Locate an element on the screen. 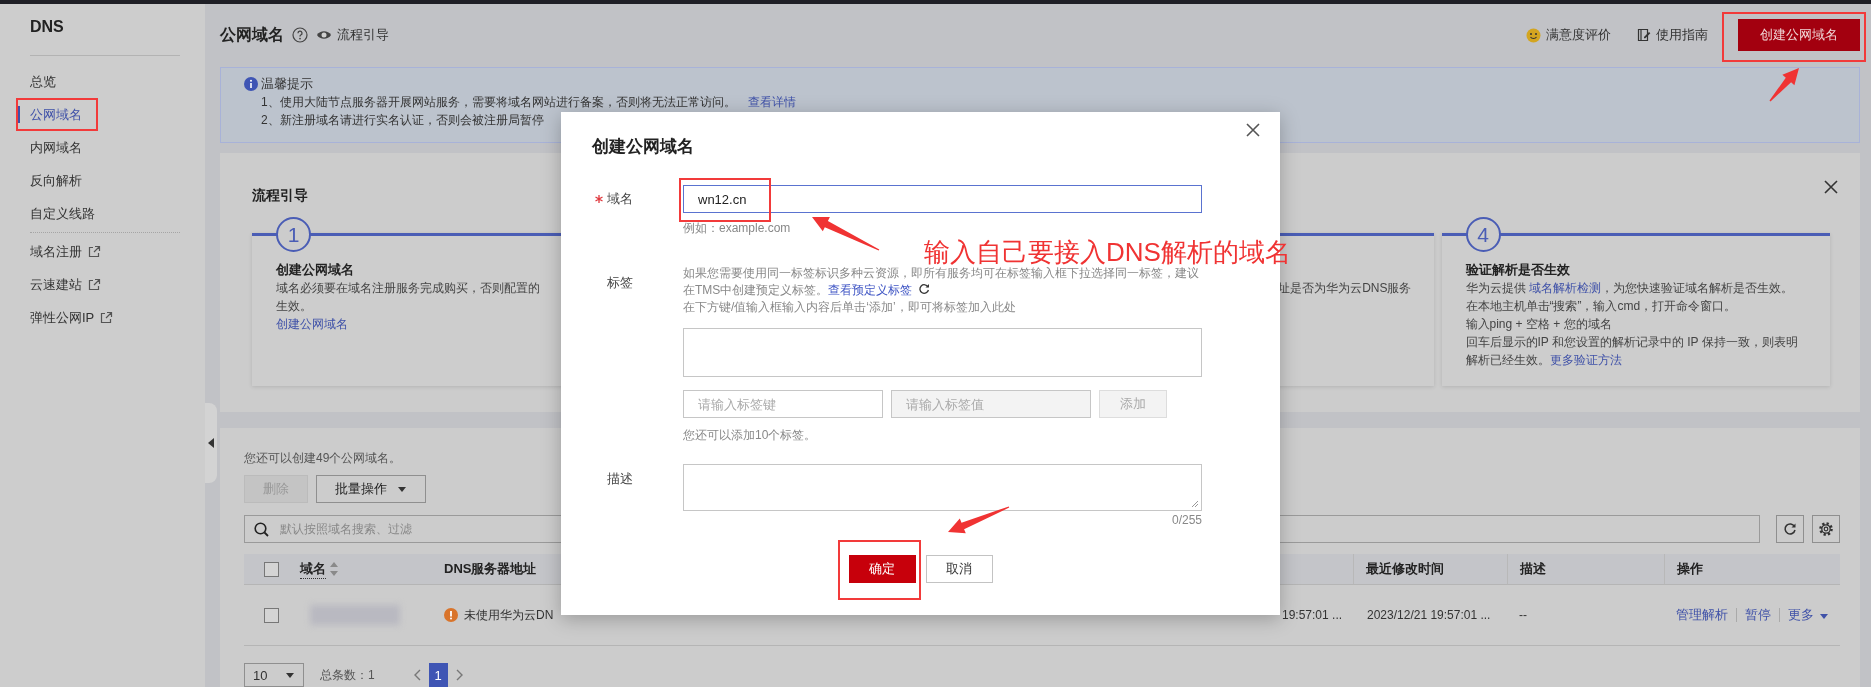 This screenshot has height=687, width=1871. step-text: 解析已经生效。更多验证方法 is located at coordinates (1543, 360).